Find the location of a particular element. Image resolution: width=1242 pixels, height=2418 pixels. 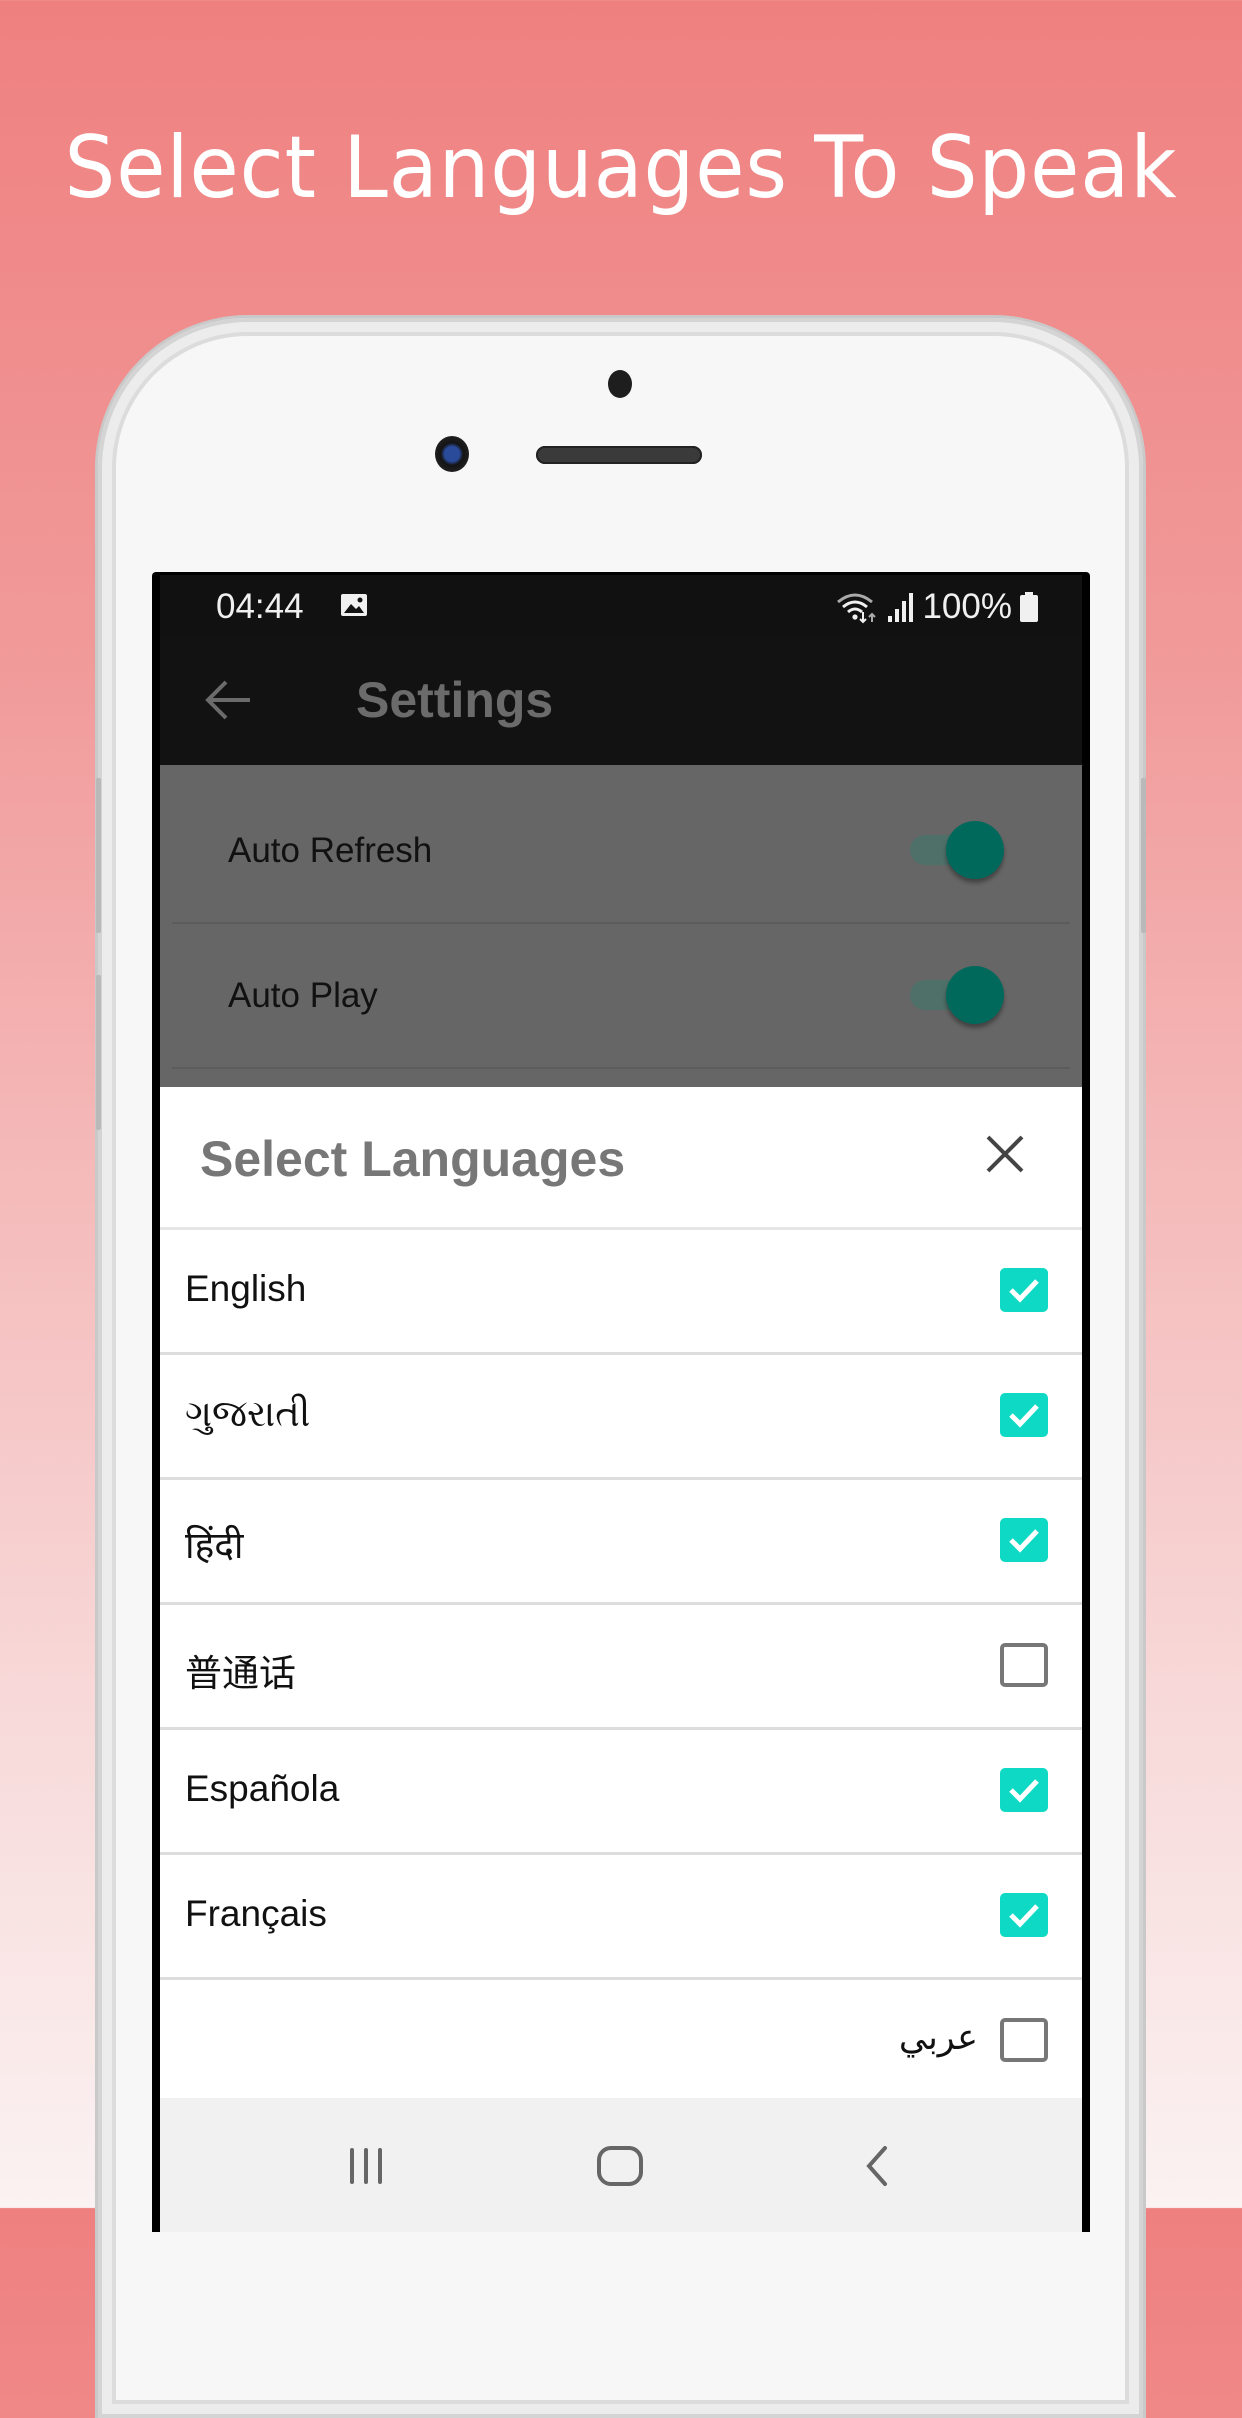

auto-play-toggle is located at coordinates (956, 995).